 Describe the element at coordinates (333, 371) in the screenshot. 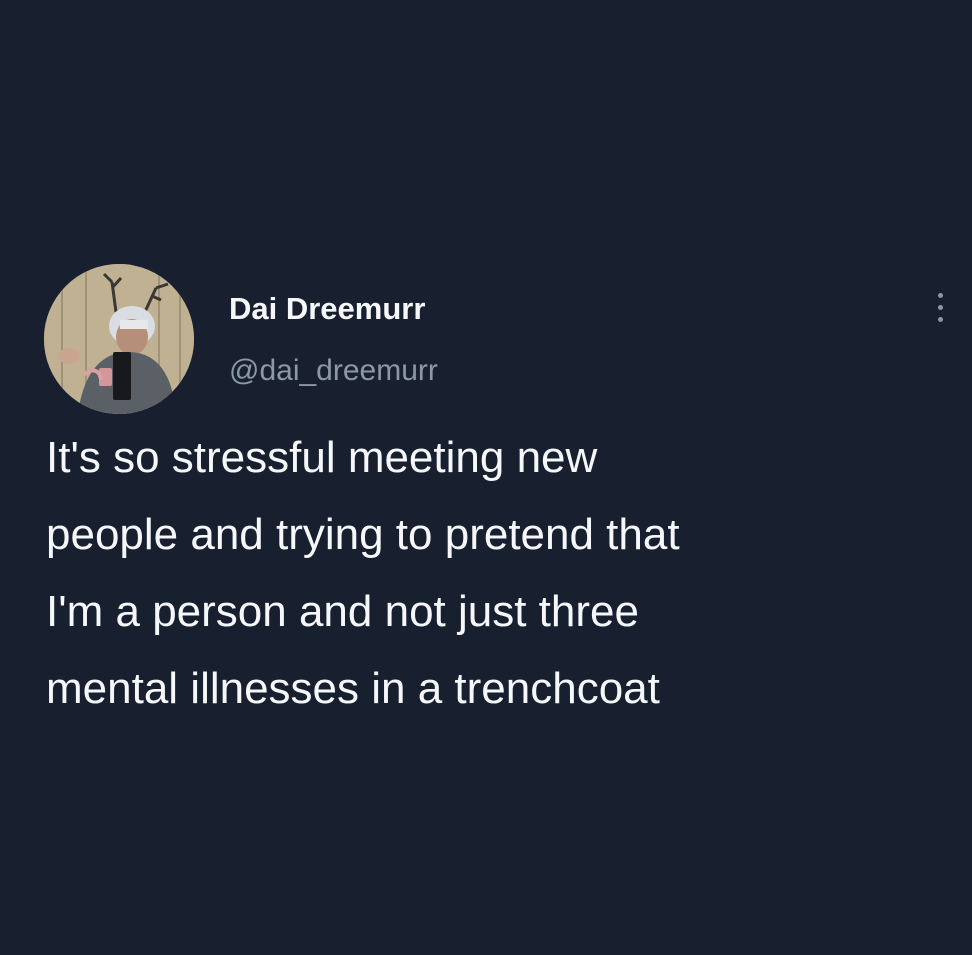

I see `author-handle: @dai_dreemurr` at that location.